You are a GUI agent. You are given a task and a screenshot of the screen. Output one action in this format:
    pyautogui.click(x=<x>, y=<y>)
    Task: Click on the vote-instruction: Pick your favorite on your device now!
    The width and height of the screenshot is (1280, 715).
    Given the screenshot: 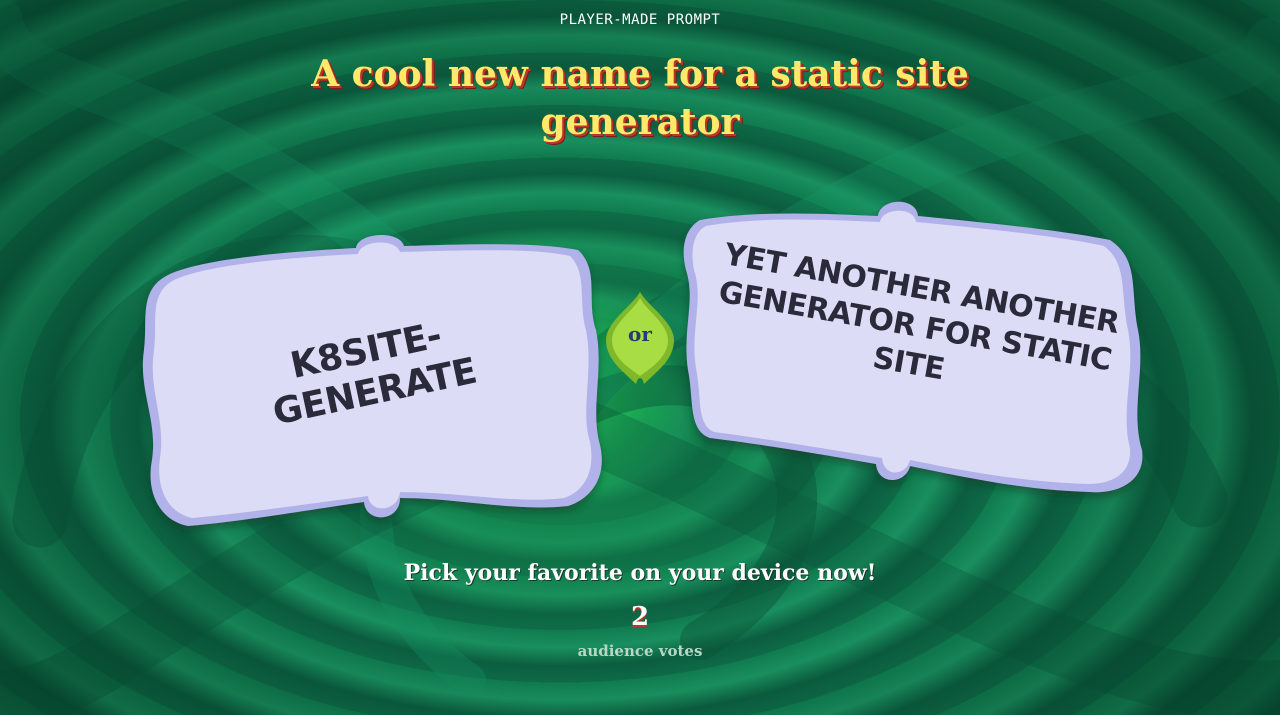 What is the action you would take?
    pyautogui.click(x=640, y=573)
    